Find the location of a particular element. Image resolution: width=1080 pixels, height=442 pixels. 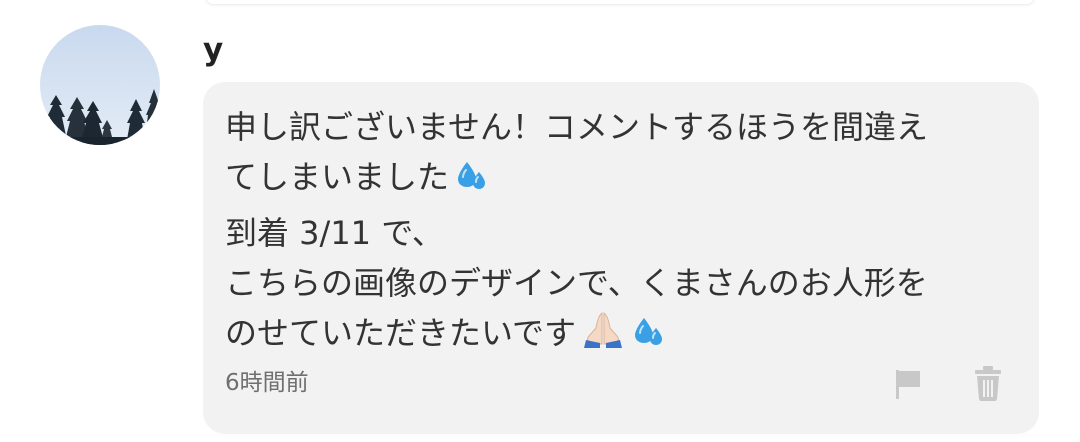

message-line-text: こちらの画像のデザインで、くまさんのお人形を is located at coordinates (576, 283).